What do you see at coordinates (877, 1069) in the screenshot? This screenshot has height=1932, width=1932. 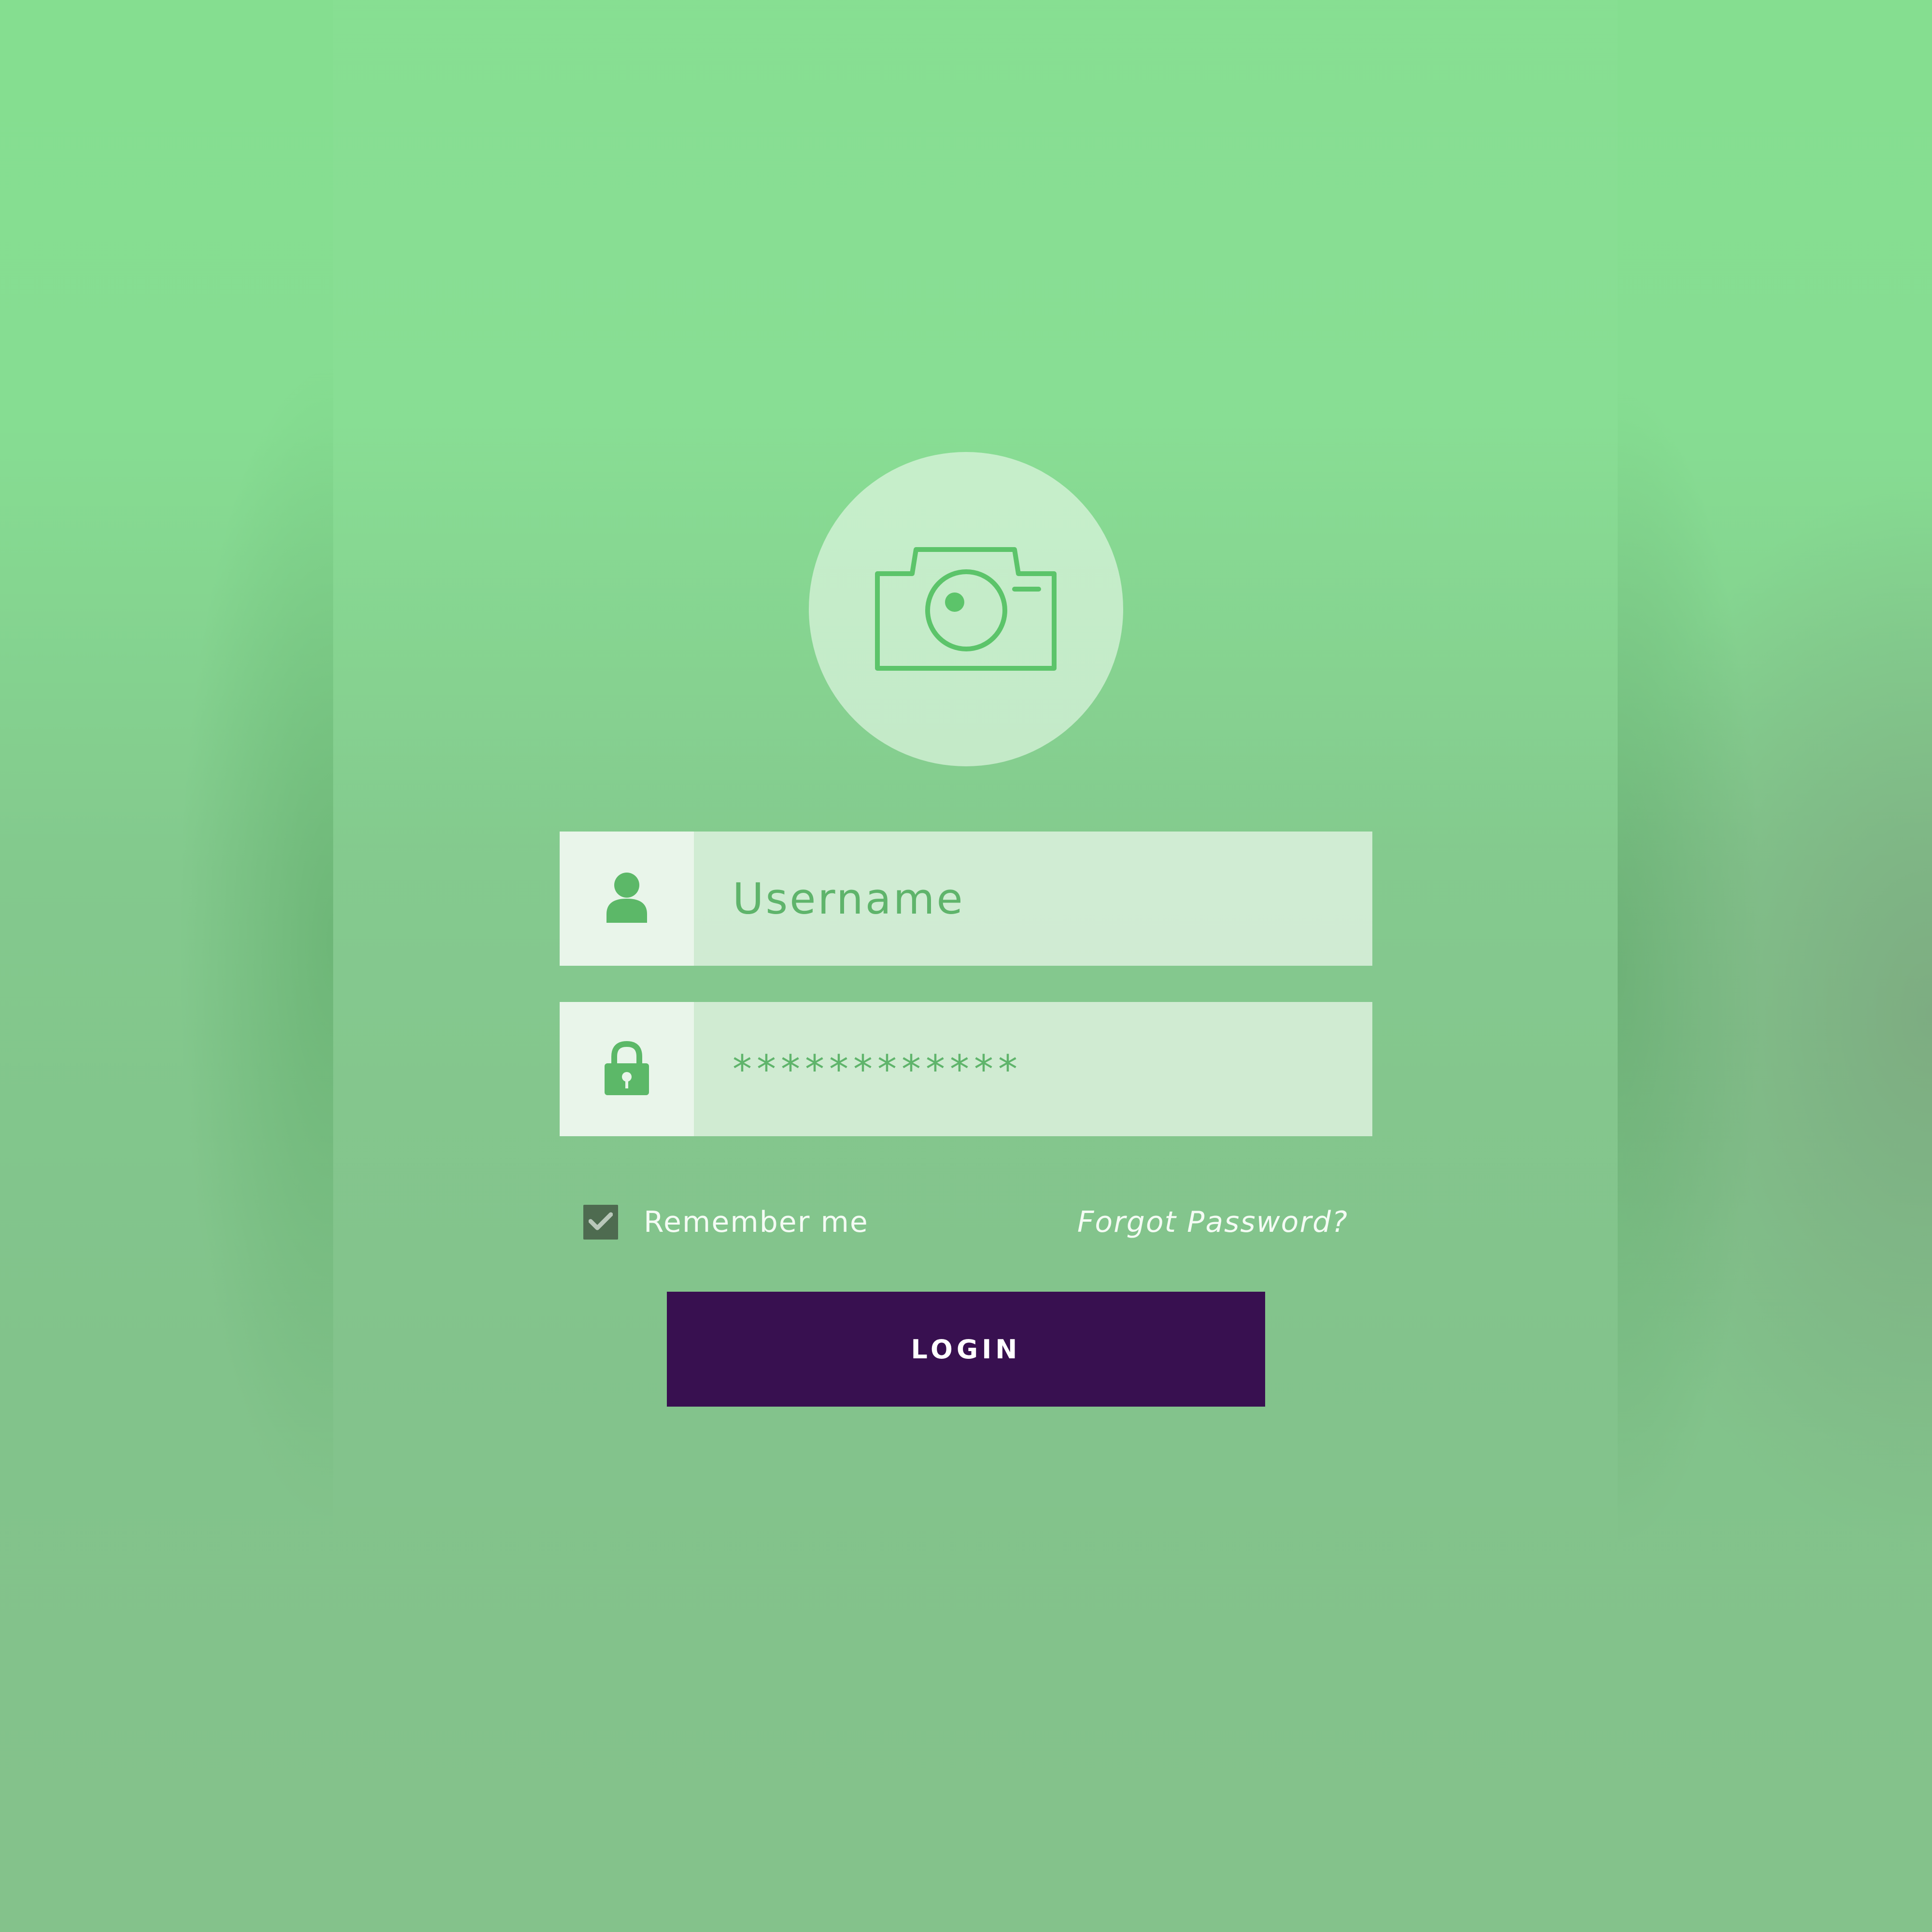 I see `password-masked-value: ************` at bounding box center [877, 1069].